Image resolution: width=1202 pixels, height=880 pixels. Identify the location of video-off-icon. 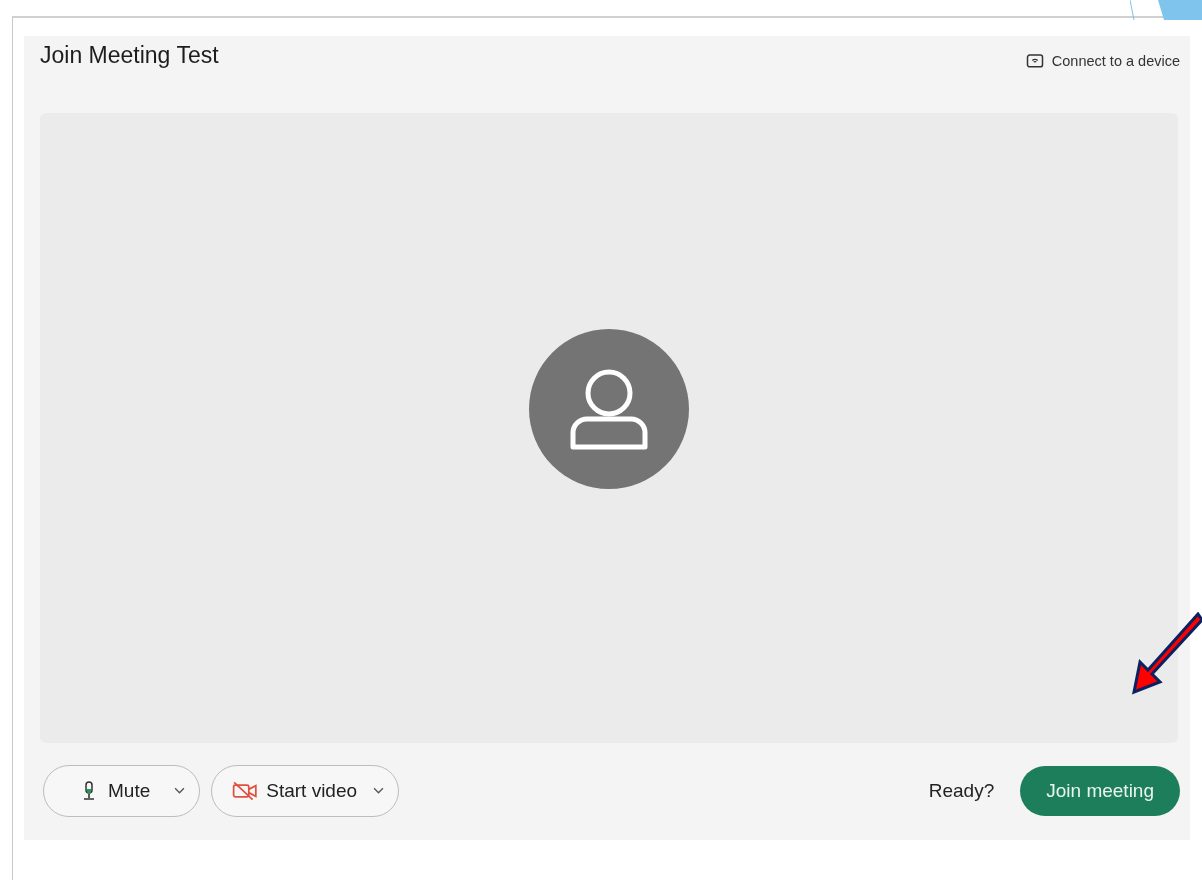
(245, 790).